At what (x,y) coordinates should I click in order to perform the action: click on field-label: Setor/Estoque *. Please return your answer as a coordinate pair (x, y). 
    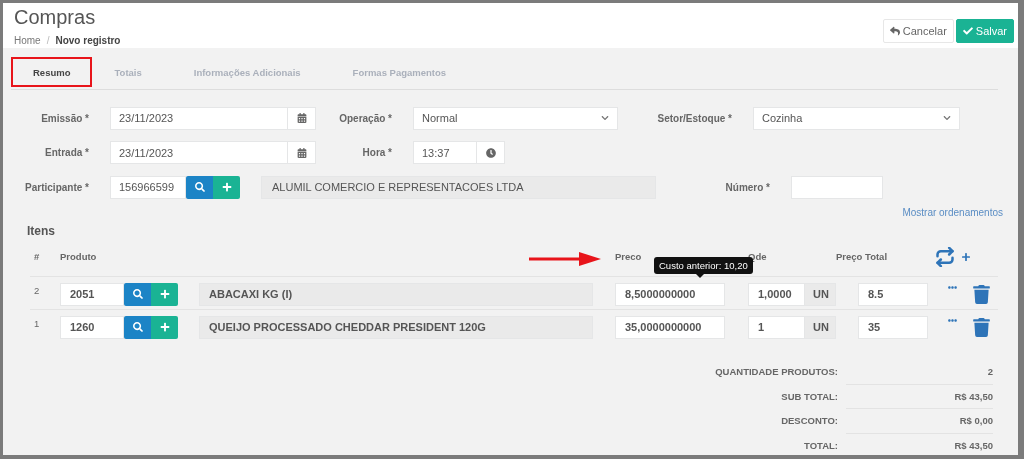
    Looking at the image, I should click on (694, 118).